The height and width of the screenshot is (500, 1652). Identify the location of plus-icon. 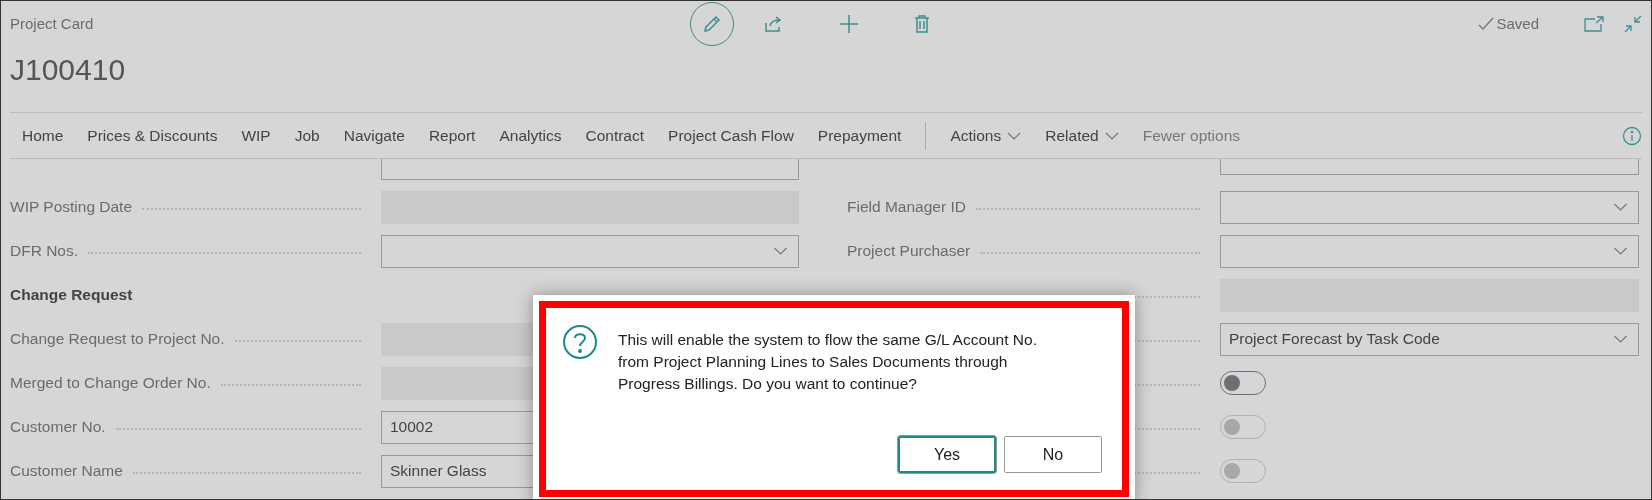
(849, 24).